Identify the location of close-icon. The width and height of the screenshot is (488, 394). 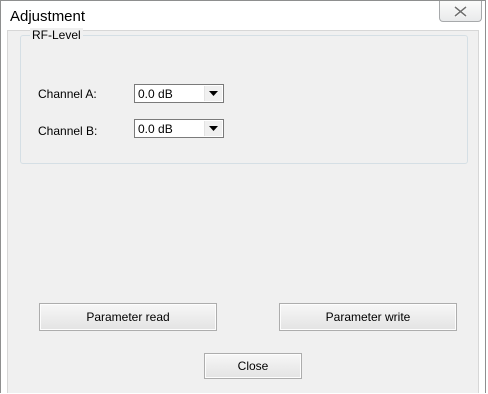
(460, 11).